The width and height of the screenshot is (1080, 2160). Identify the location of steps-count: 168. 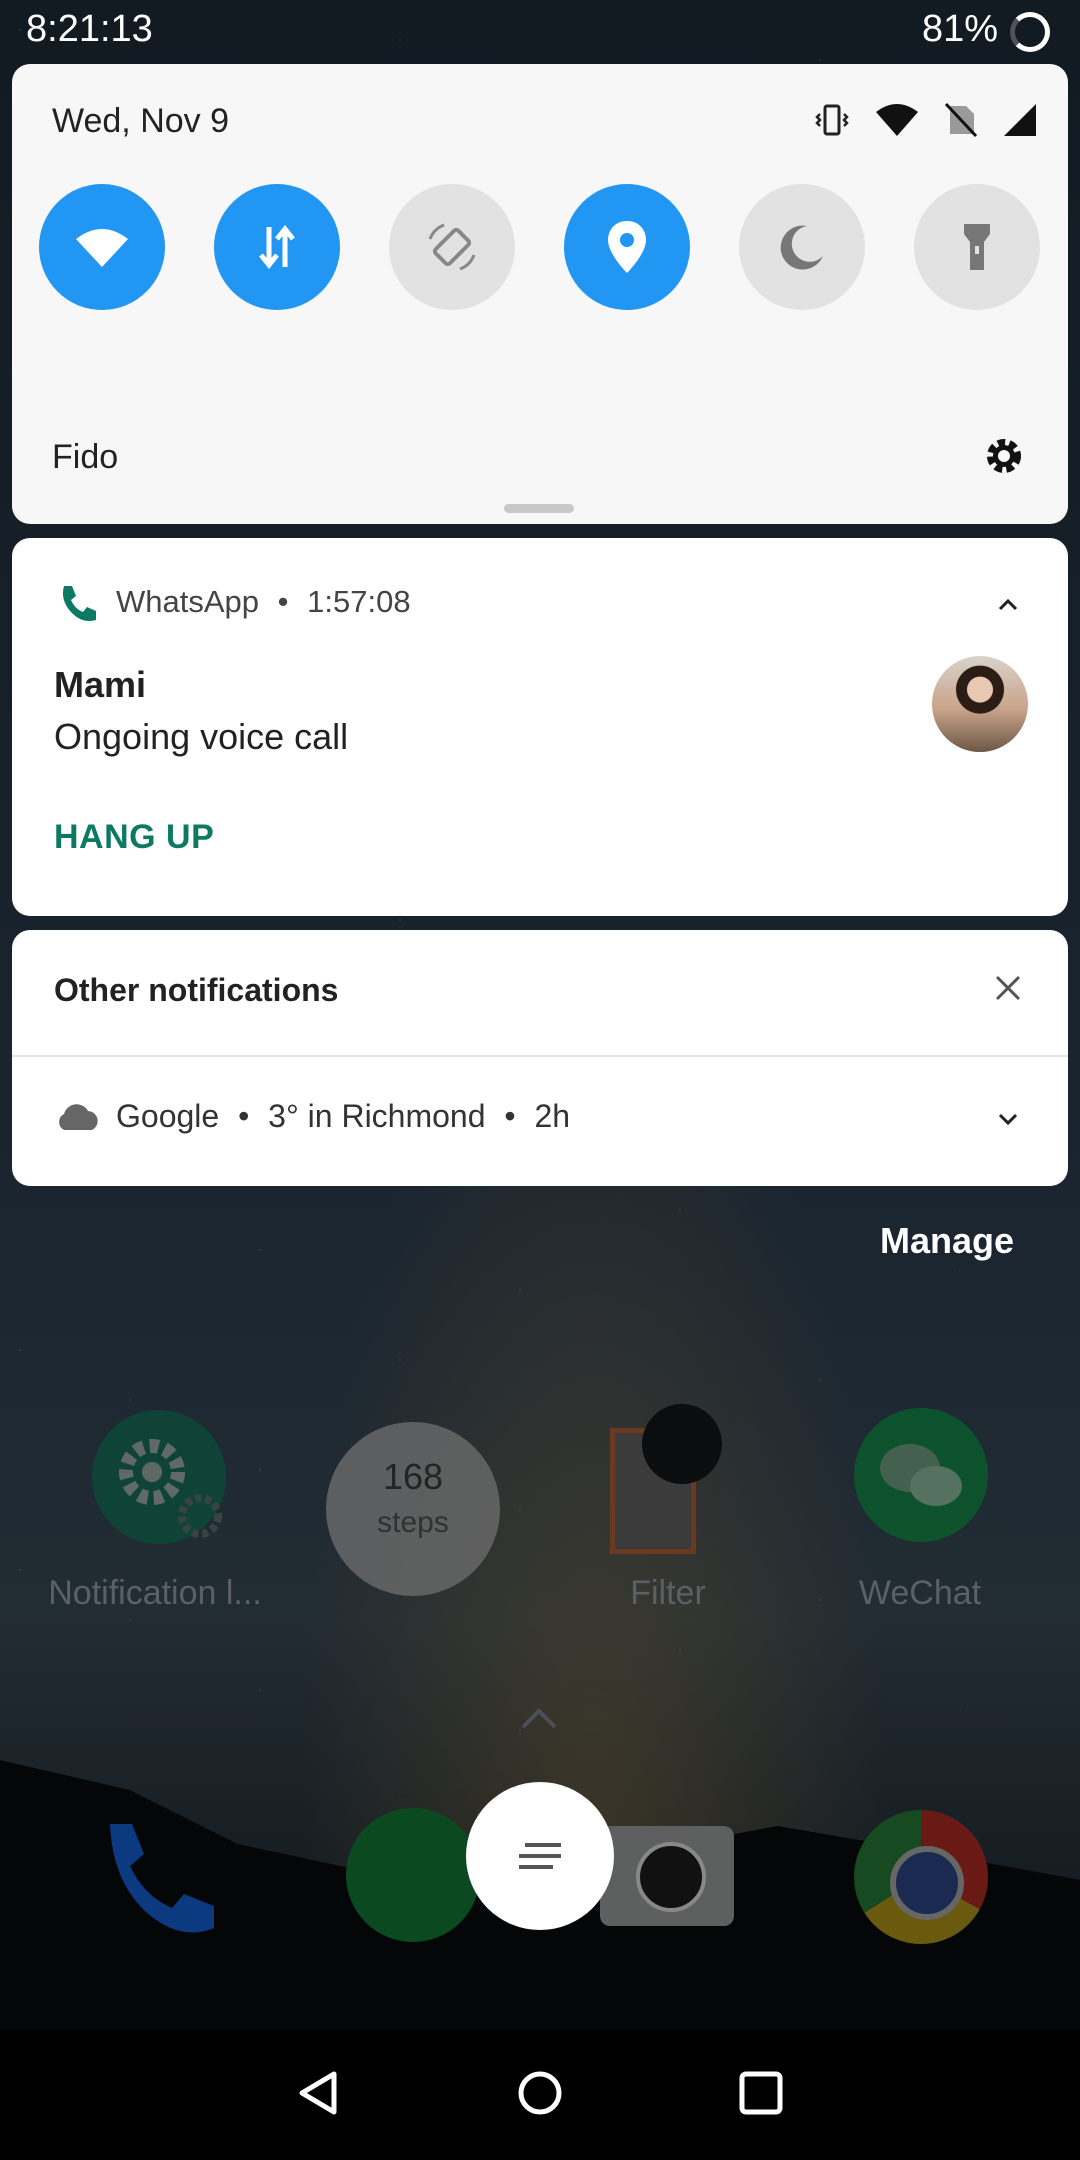
(413, 1476).